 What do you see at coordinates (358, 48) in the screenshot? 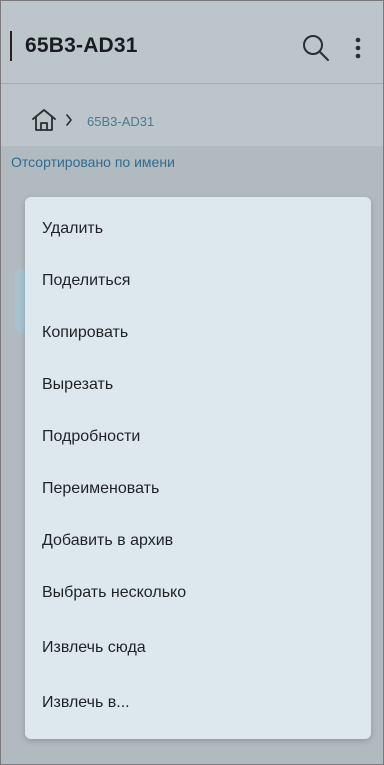
I see `more-vert-icon` at bounding box center [358, 48].